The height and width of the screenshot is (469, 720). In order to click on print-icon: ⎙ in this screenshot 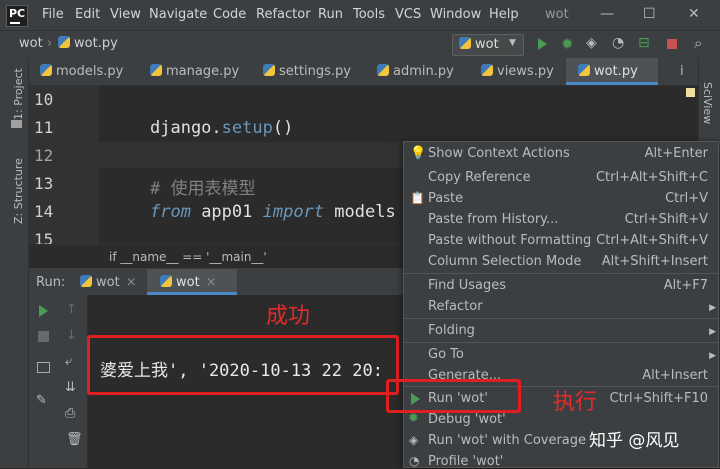, I will do `click(70, 413)`.